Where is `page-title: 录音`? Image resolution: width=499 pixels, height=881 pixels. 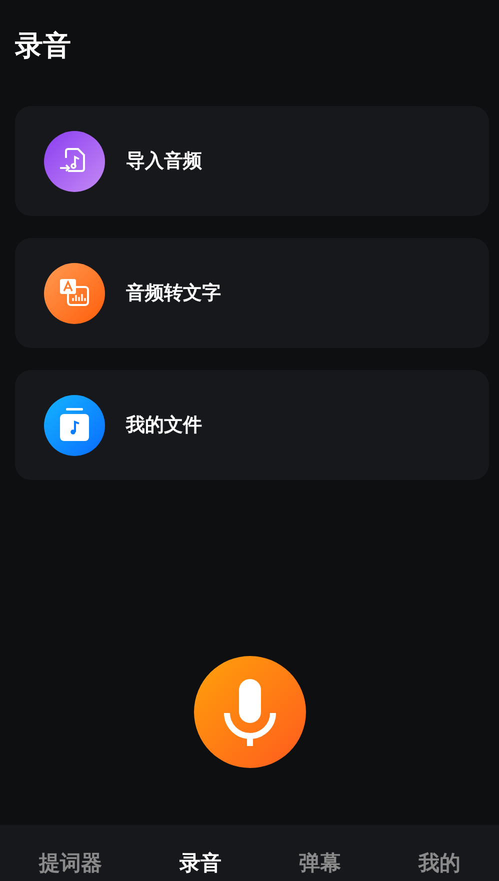
page-title: 录音 is located at coordinates (43, 46).